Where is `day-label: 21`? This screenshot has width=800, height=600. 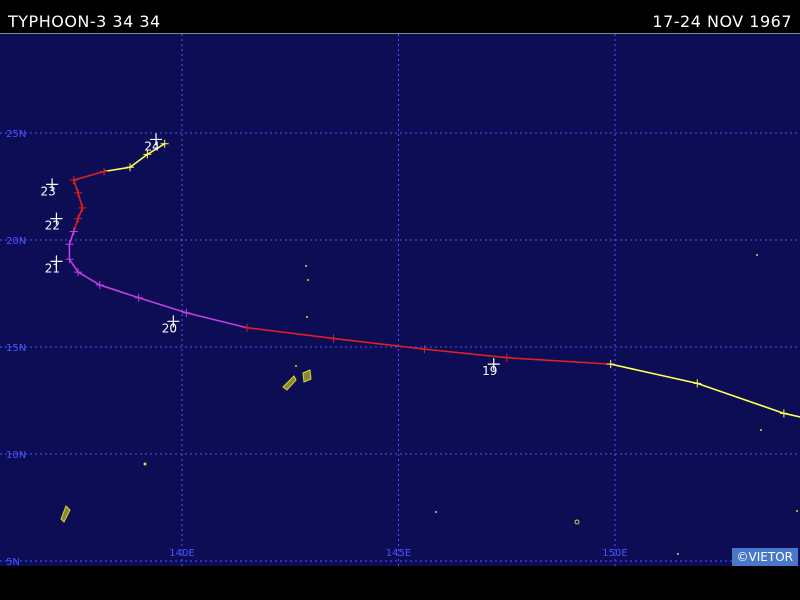 day-label: 21 is located at coordinates (52, 268).